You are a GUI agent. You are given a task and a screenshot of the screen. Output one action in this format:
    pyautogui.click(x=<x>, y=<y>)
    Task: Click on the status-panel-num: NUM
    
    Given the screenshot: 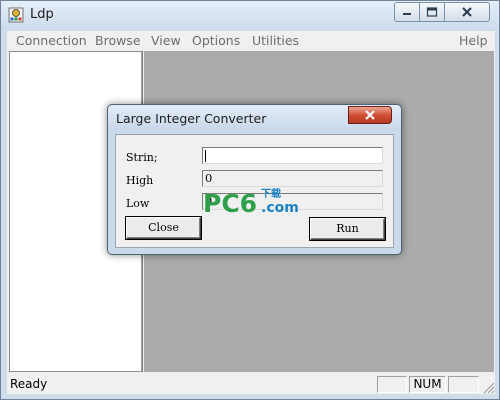 What is the action you would take?
    pyautogui.click(x=427, y=384)
    